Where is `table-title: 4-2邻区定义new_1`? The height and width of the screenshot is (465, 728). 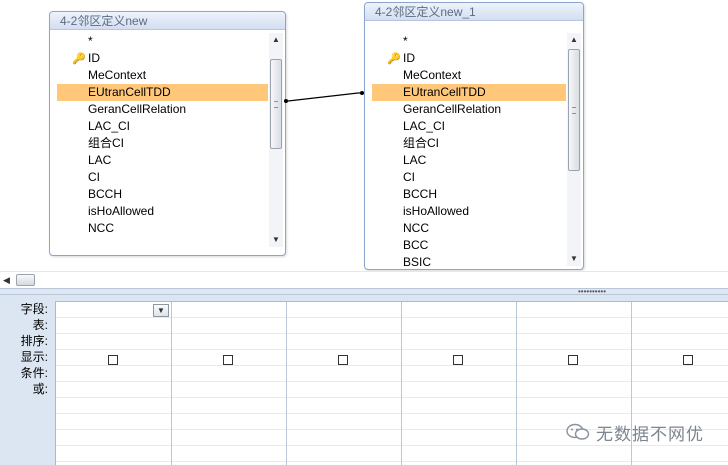 table-title: 4-2邻区定义new_1 is located at coordinates (474, 12).